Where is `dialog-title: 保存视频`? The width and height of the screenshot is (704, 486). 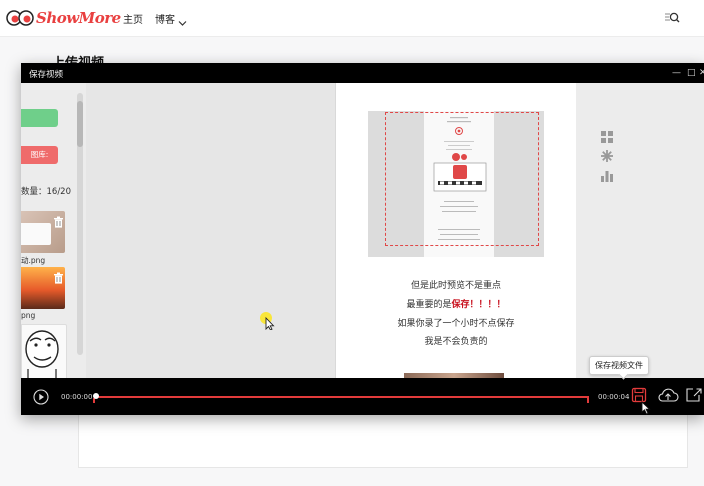 dialog-title: 保存视频 is located at coordinates (46, 75).